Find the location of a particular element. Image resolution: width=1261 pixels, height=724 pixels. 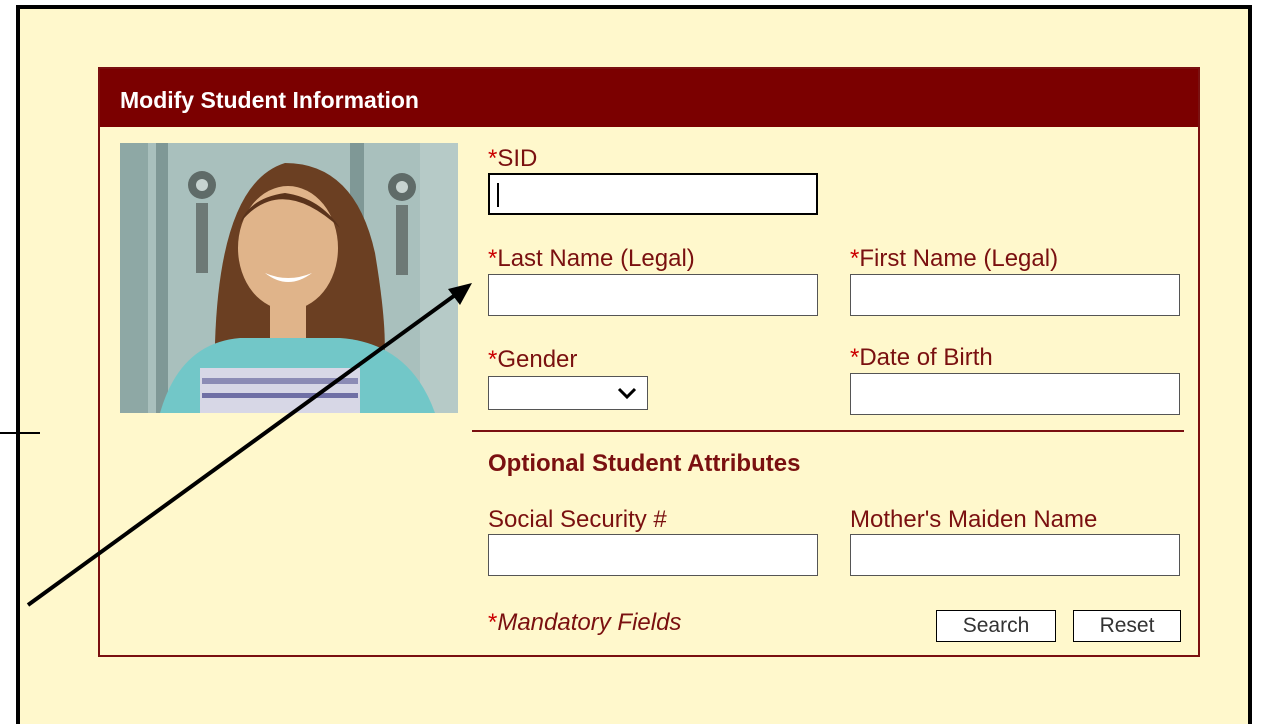

sid-label: *SID is located at coordinates (512, 159).